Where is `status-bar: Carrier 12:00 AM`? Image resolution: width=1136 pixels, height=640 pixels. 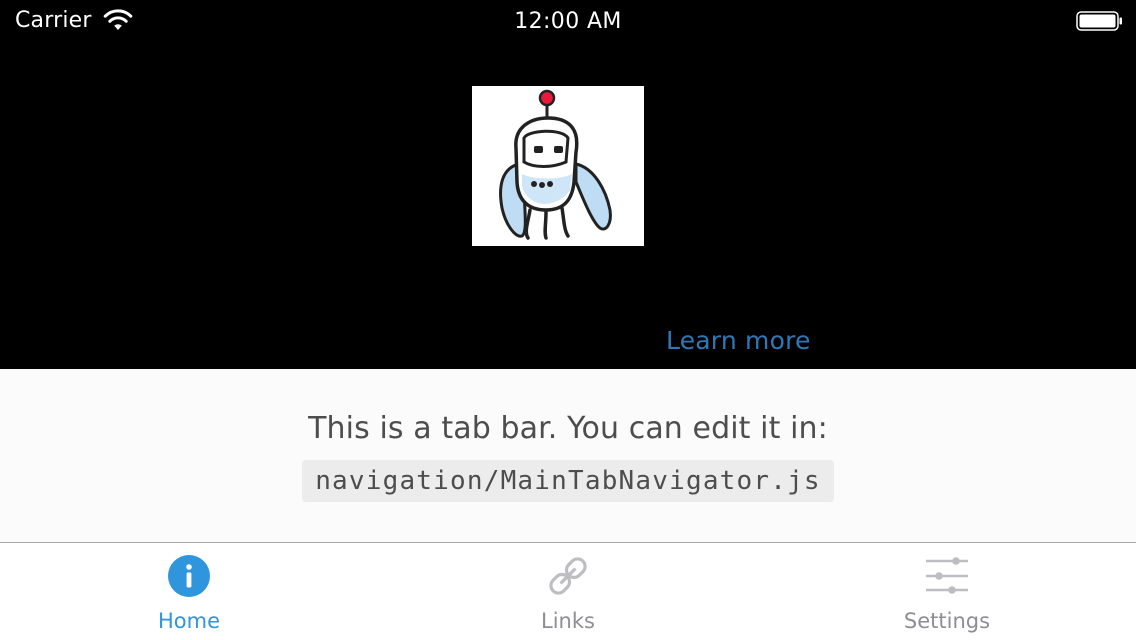
status-bar: Carrier 12:00 AM is located at coordinates (568, 22).